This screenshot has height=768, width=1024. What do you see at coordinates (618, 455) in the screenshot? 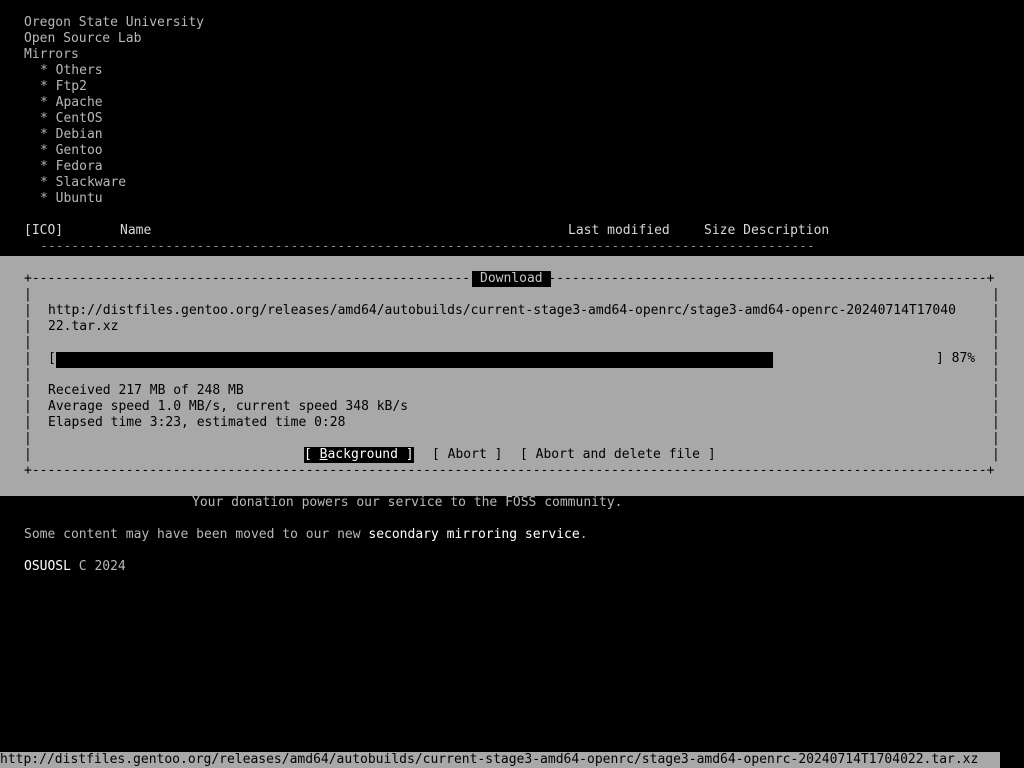
I see `abort-delete-button: [ Abort and delete file ]` at bounding box center [618, 455].